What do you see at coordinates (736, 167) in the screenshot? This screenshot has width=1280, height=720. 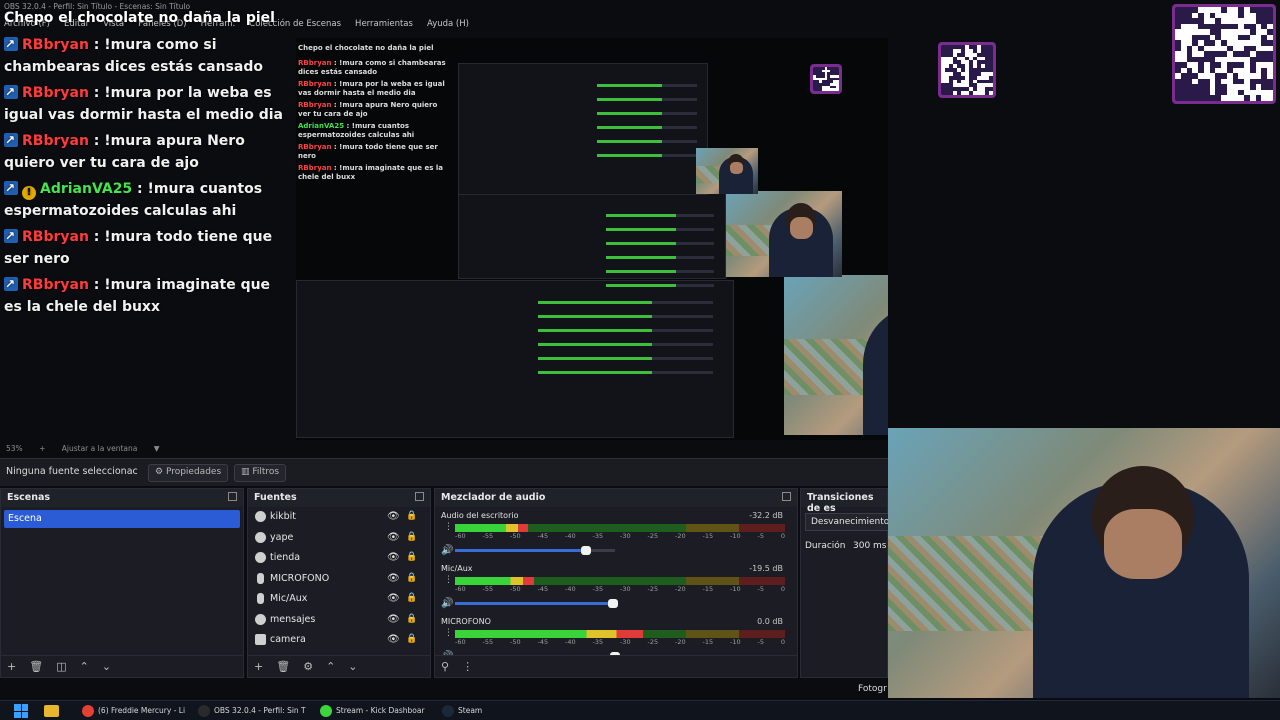 I see `webcam-face` at bounding box center [736, 167].